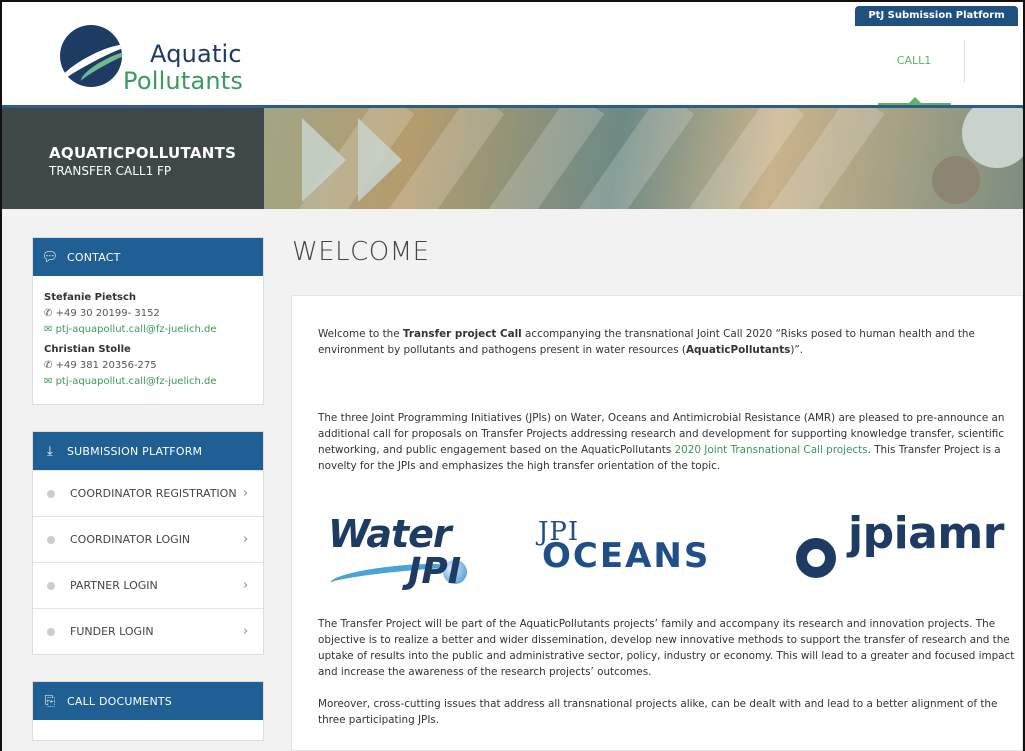 Image resolution: width=1025 pixels, height=751 pixels. Describe the element at coordinates (50, 701) in the screenshot. I see `documents-icon: ⎘` at that location.